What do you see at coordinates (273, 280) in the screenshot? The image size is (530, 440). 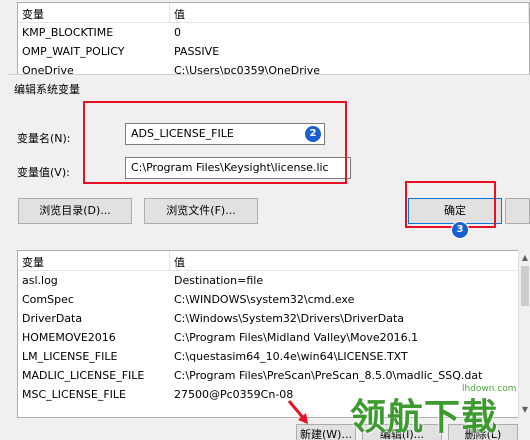 I see `table-row: asl.log Destination=file` at bounding box center [273, 280].